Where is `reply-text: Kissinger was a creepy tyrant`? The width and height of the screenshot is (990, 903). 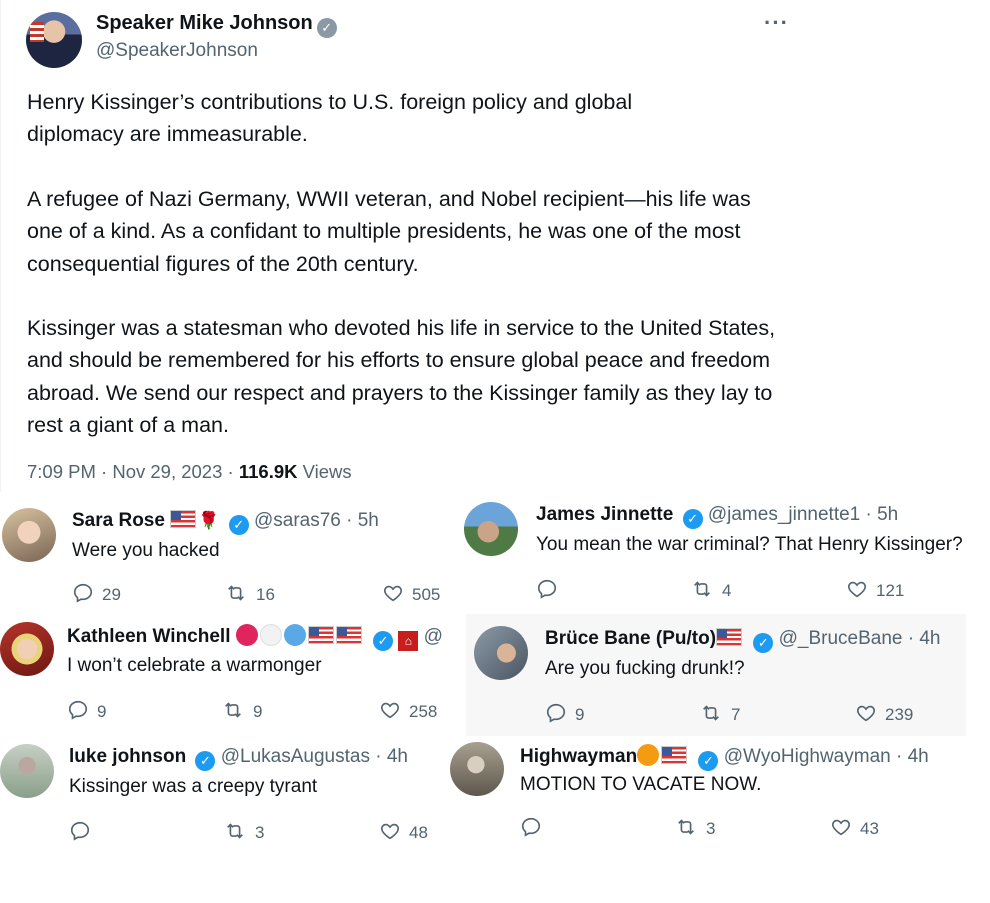
reply-text: Kissinger was a creepy tyrant is located at coordinates (193, 786).